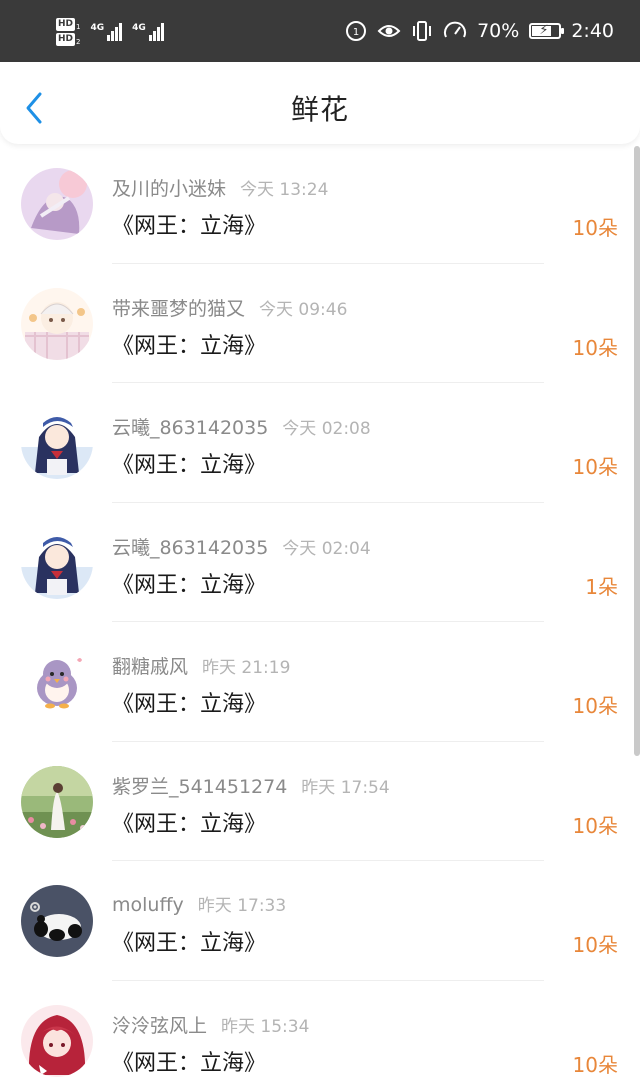  I want to click on username: 翻糖戚风, so click(150, 667).